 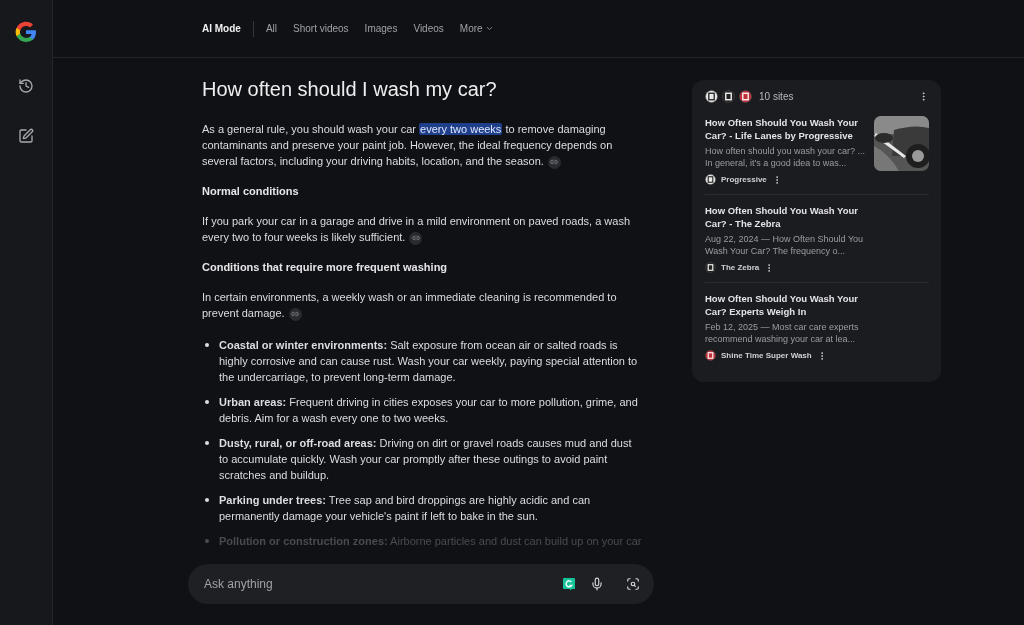 I want to click on nav-tab: AI Mode, so click(x=221, y=28).